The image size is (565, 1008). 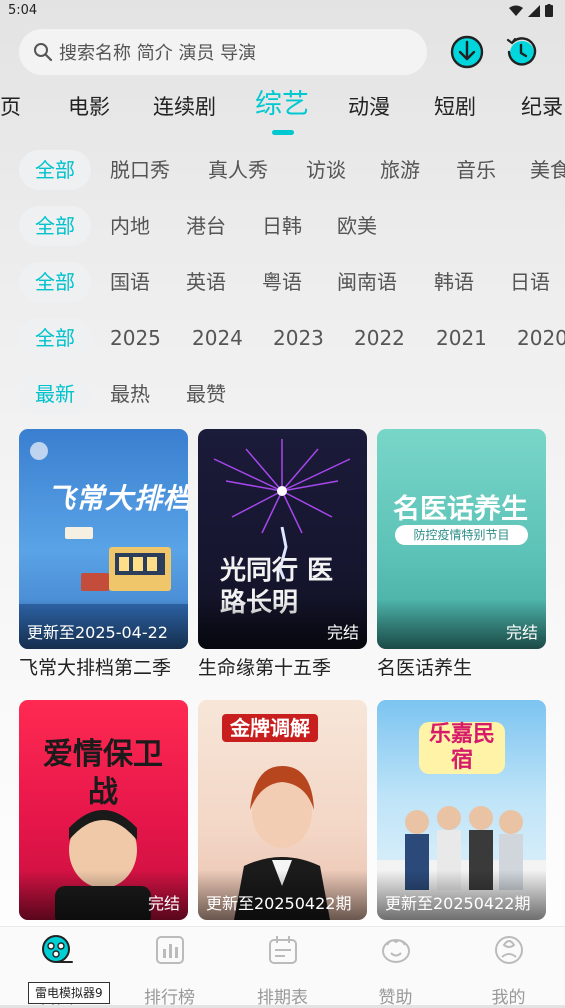 I want to click on search-input: 搜索名称 简介 演员 导演, so click(x=223, y=52).